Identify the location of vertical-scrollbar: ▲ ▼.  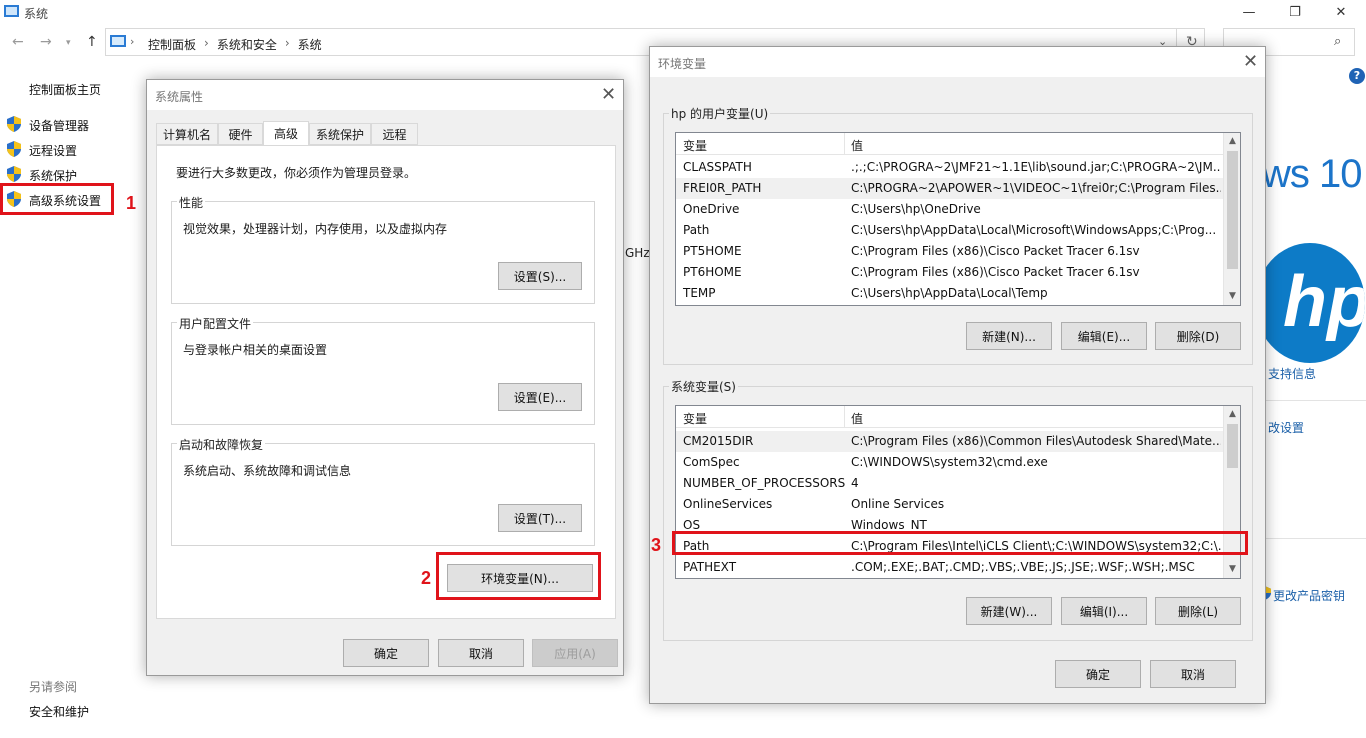
(1231, 219).